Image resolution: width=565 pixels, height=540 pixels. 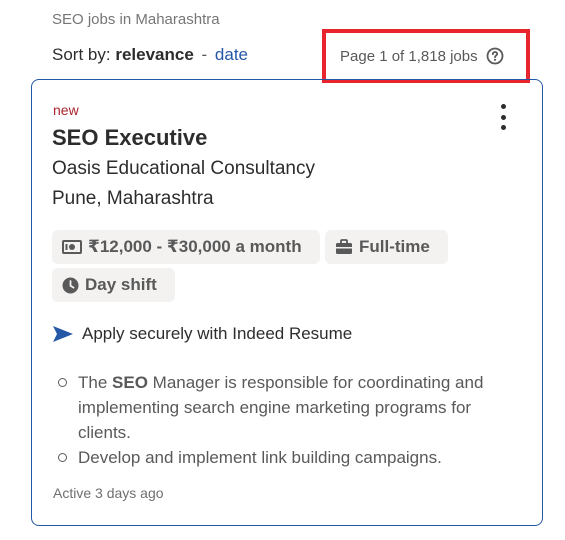 I want to click on new-badge: new, so click(x=66, y=110).